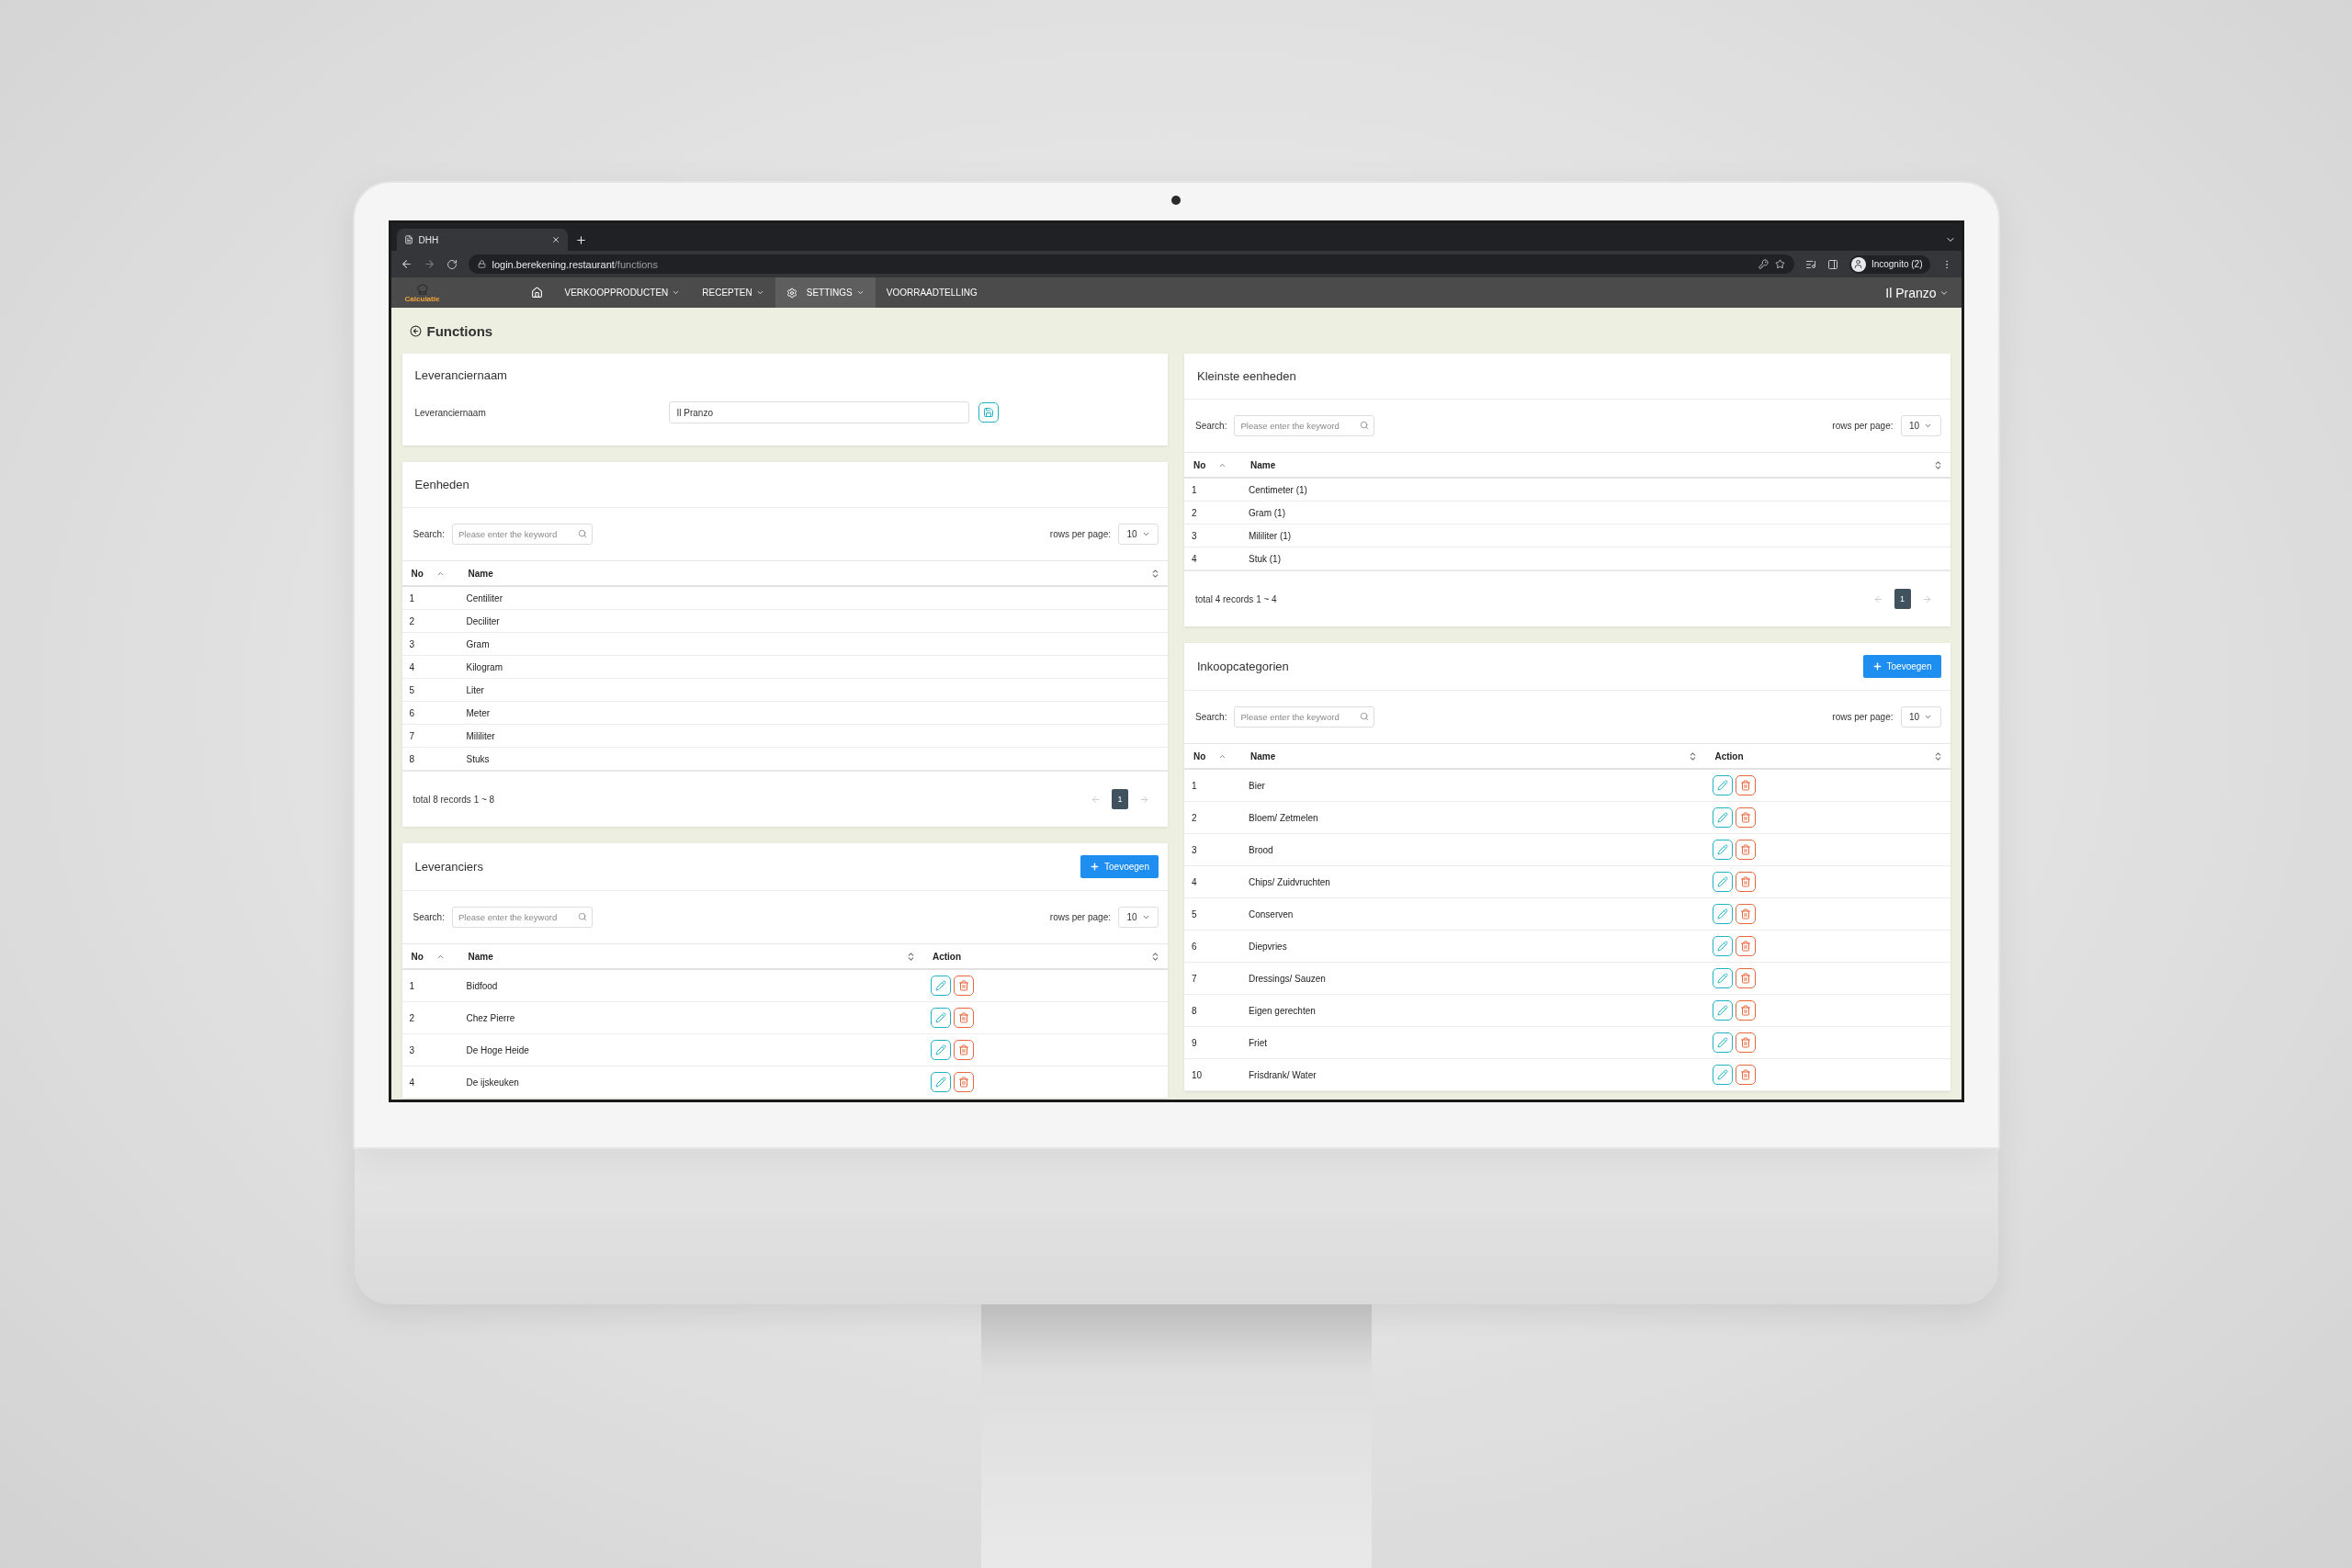 Image resolution: width=2352 pixels, height=1568 pixels. Describe the element at coordinates (441, 485) in the screenshot. I see `panel-title: Eenheden` at that location.